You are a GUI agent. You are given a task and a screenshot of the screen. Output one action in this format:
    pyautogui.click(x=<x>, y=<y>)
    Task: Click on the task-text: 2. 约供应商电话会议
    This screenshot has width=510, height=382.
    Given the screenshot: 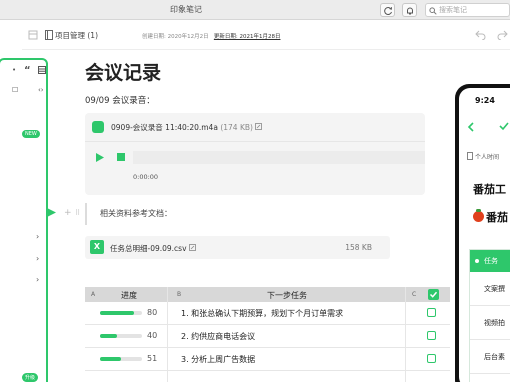 What is the action you would take?
    pyautogui.click(x=218, y=336)
    